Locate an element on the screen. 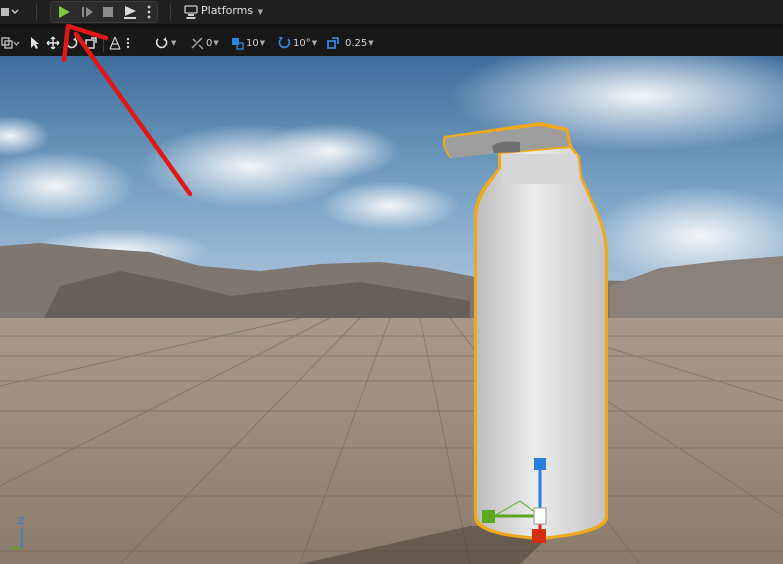 This screenshot has height=564, width=783. platforms-menu: Platforms ▼ is located at coordinates (232, 10).